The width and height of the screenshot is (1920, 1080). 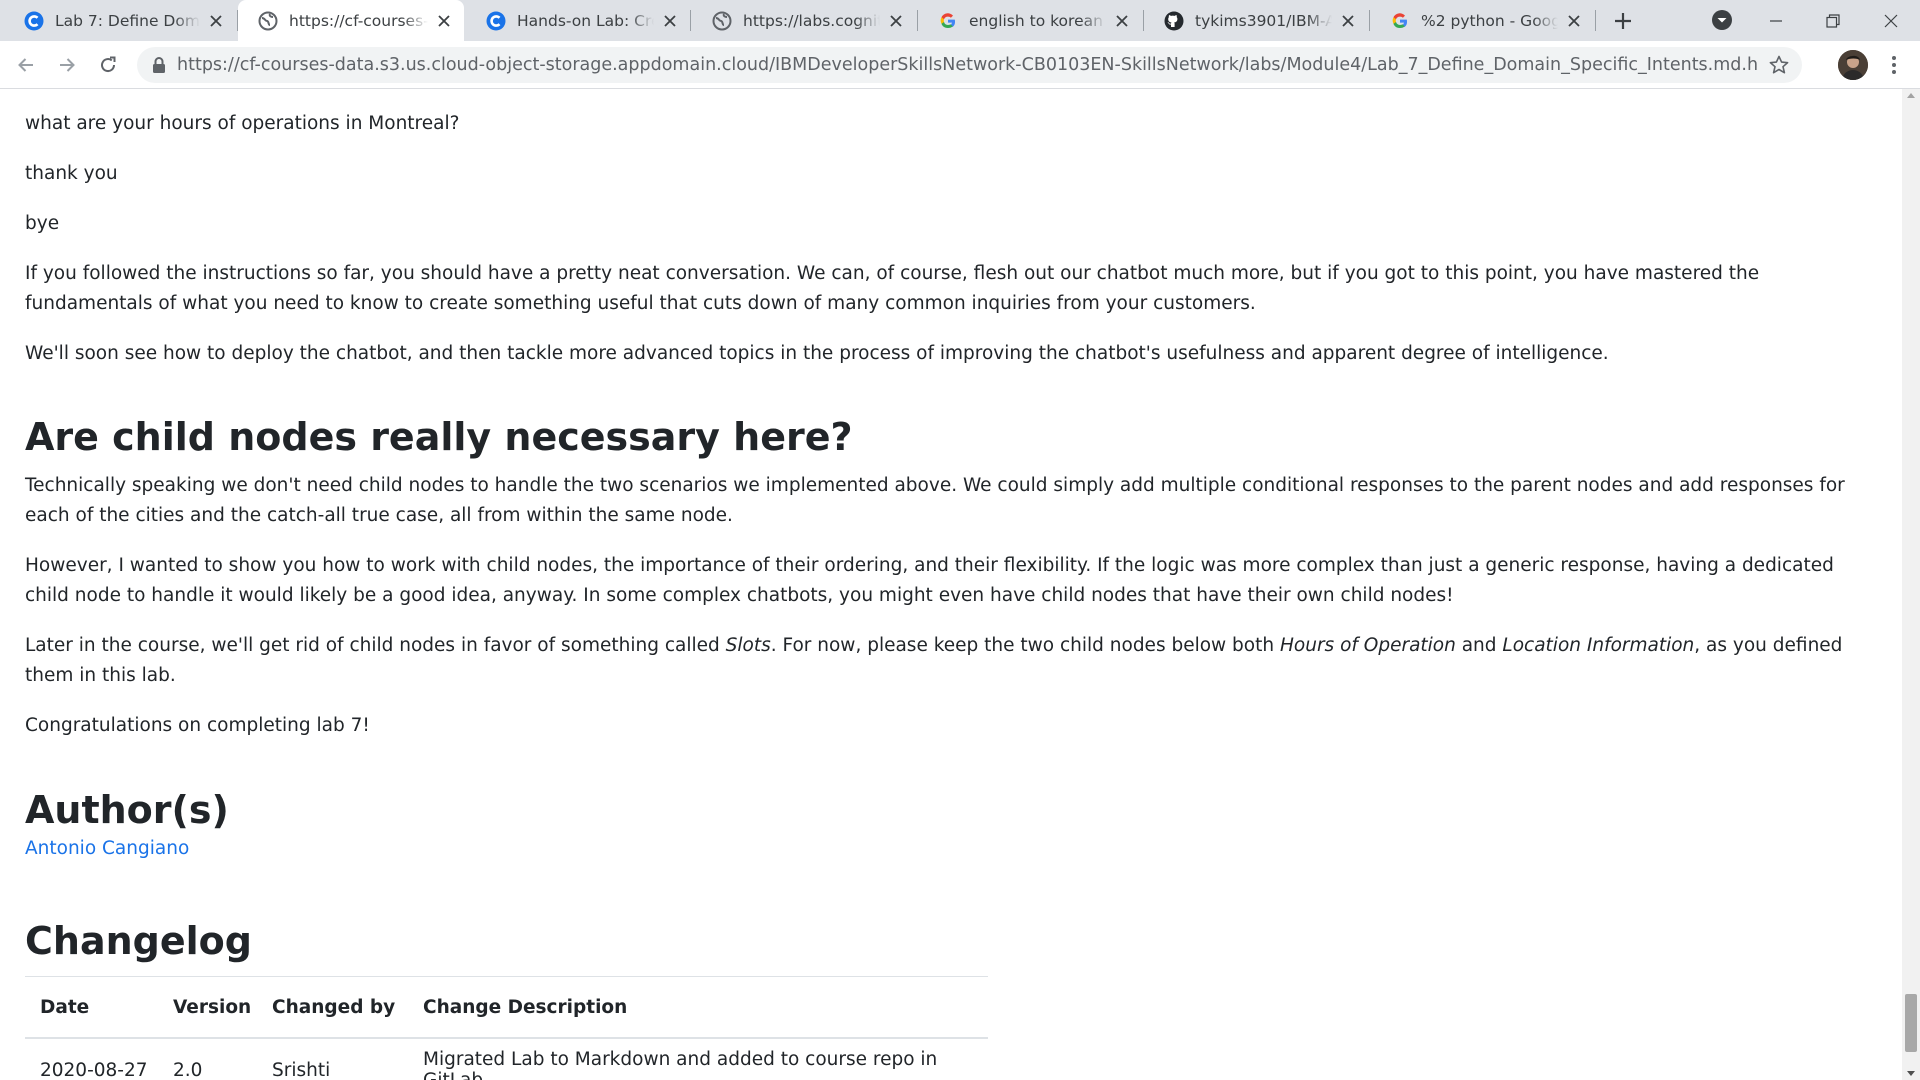 I want to click on tab-hands-on-lab: Hands-on Lab: Creating a Chatbot, so click(x=578, y=20).